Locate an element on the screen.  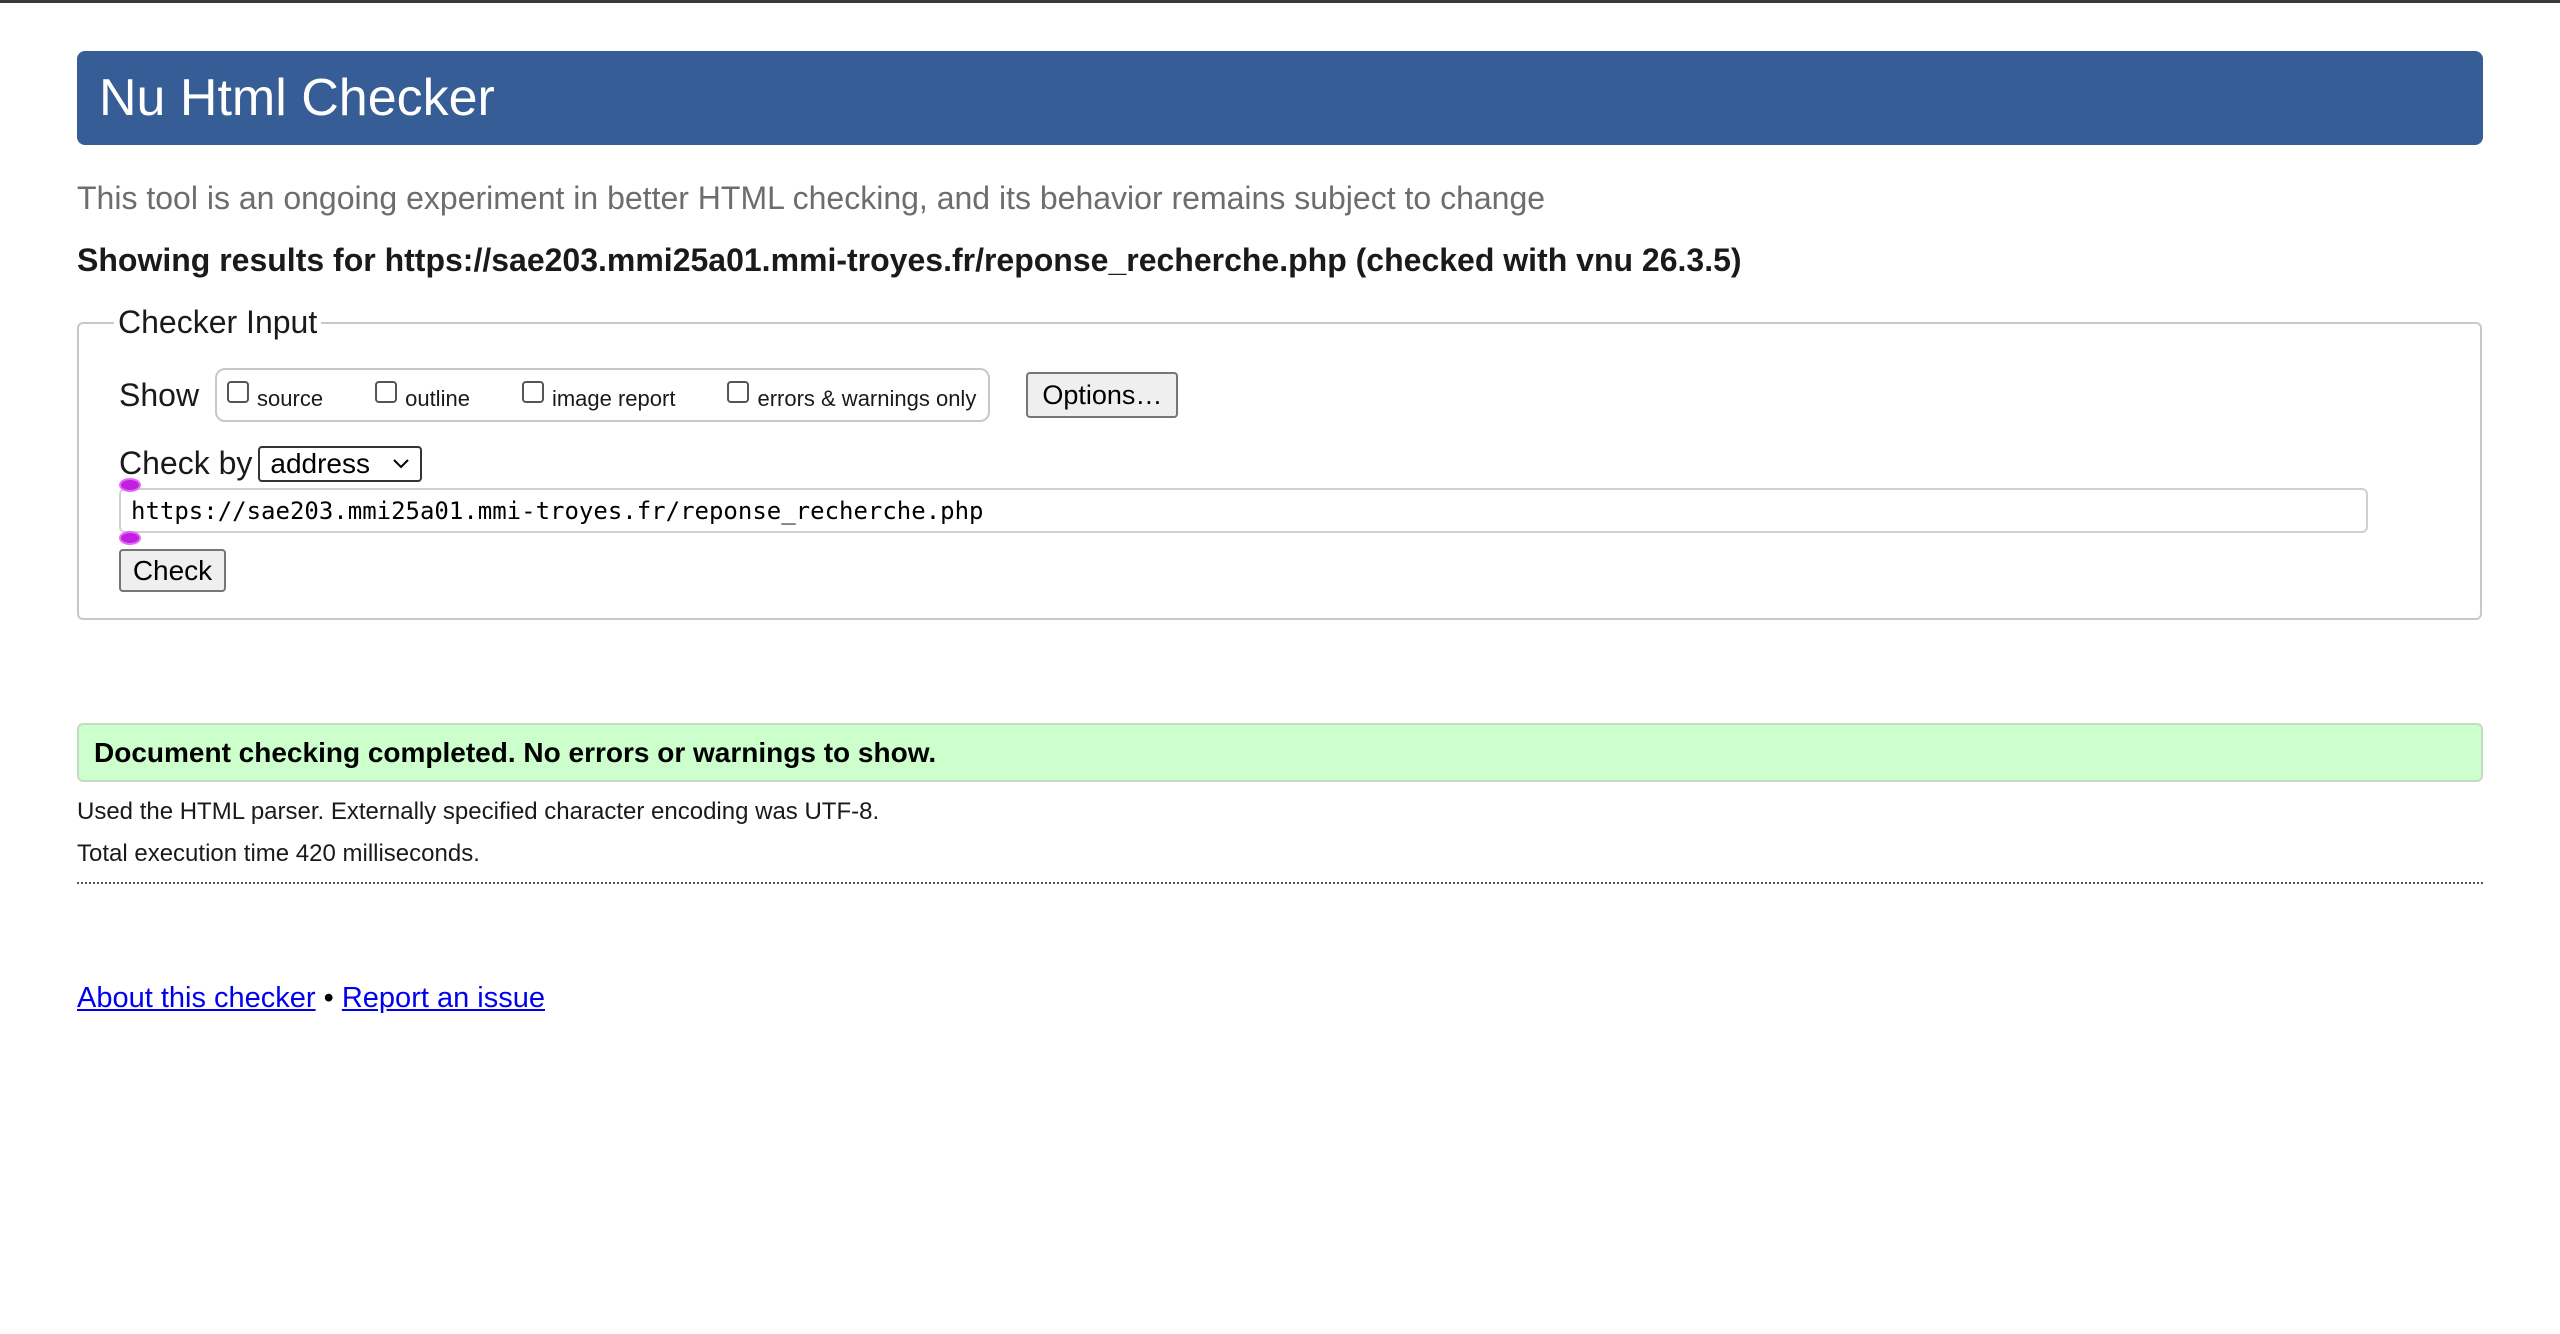
selection-handle-end-icon is located at coordinates (130, 538).